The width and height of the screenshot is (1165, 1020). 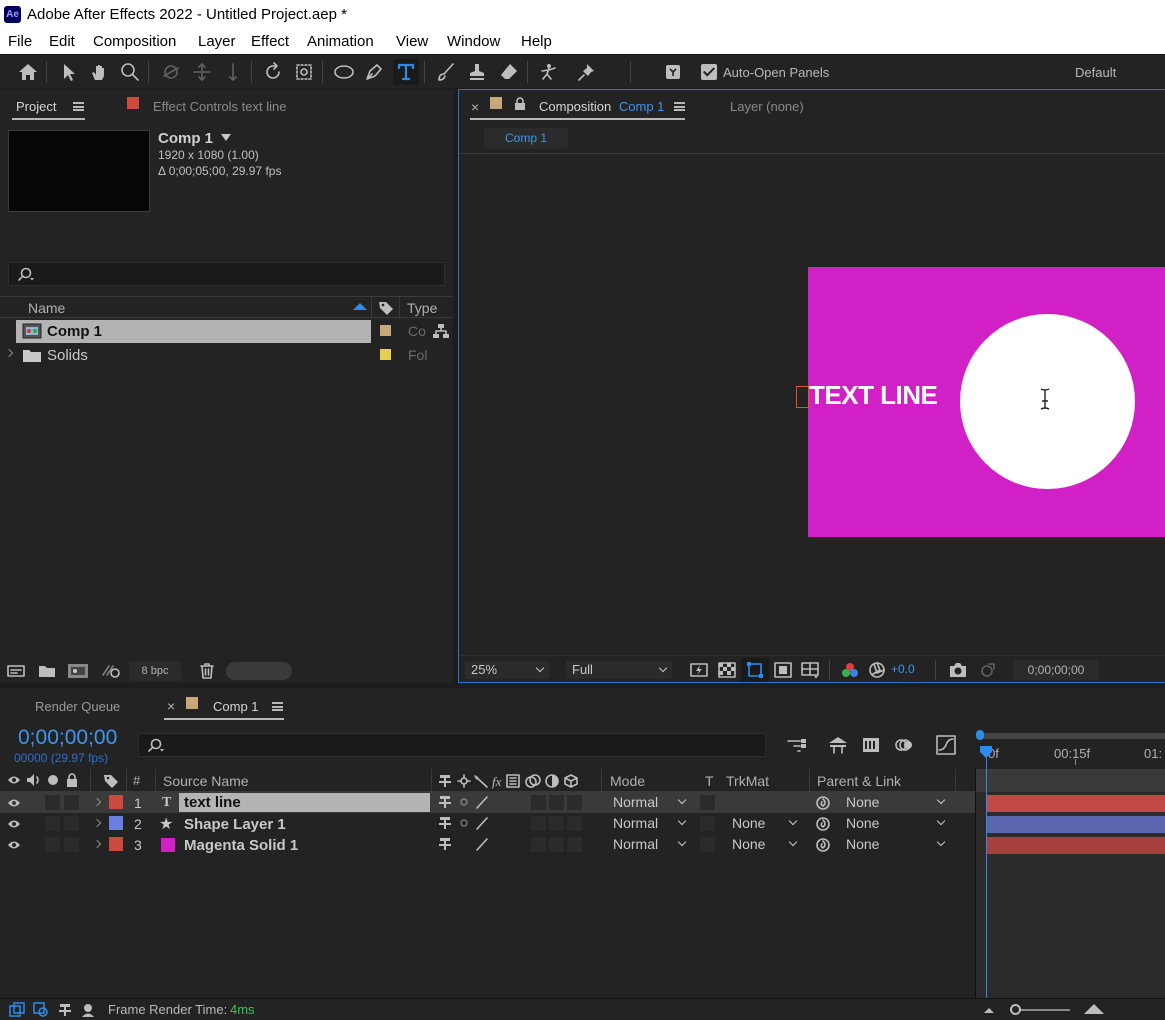 I want to click on transparency-grid-icon, so click(x=727, y=670).